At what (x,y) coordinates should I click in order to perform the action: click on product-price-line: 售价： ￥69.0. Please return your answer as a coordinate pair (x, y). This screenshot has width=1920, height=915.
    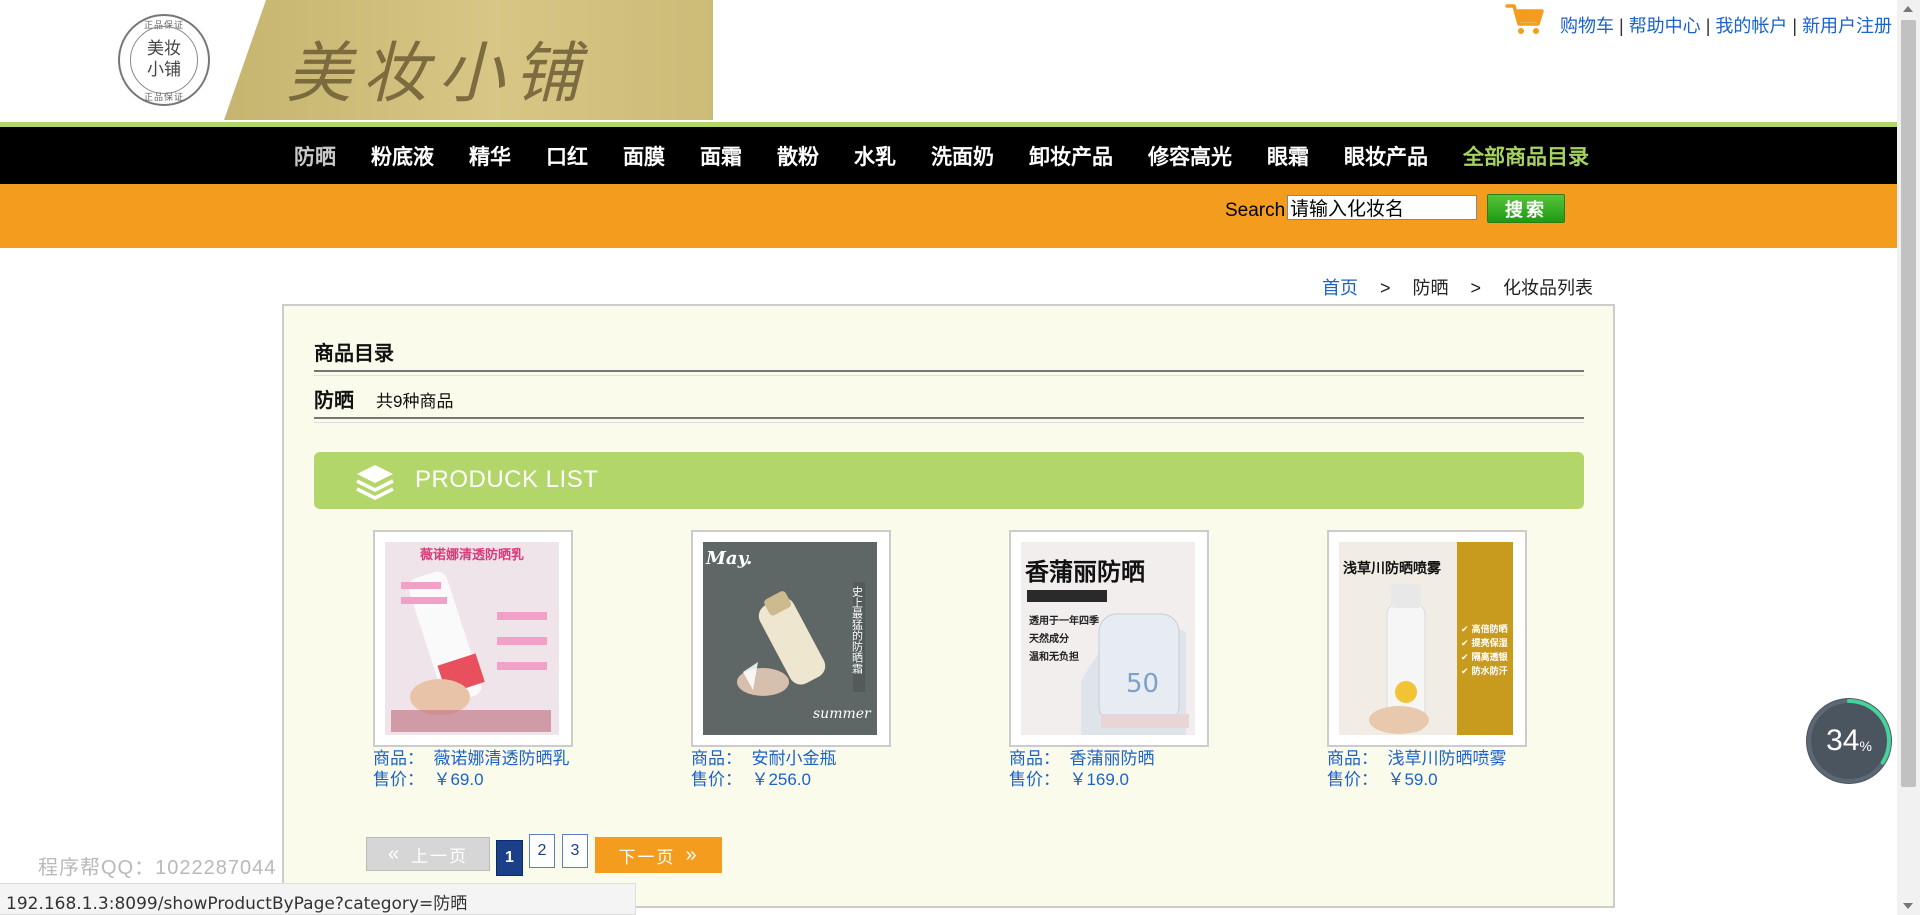
    Looking at the image, I should click on (483, 779).